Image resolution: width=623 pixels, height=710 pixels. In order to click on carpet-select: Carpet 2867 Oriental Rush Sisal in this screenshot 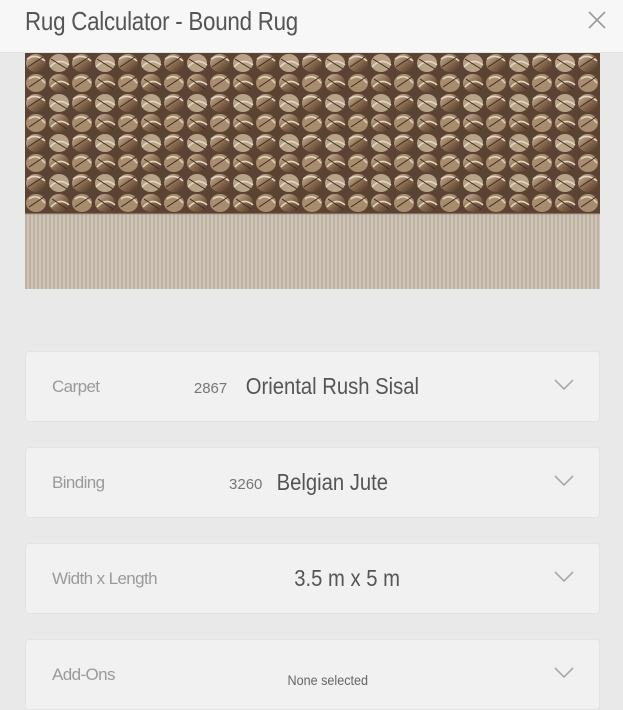, I will do `click(312, 386)`.